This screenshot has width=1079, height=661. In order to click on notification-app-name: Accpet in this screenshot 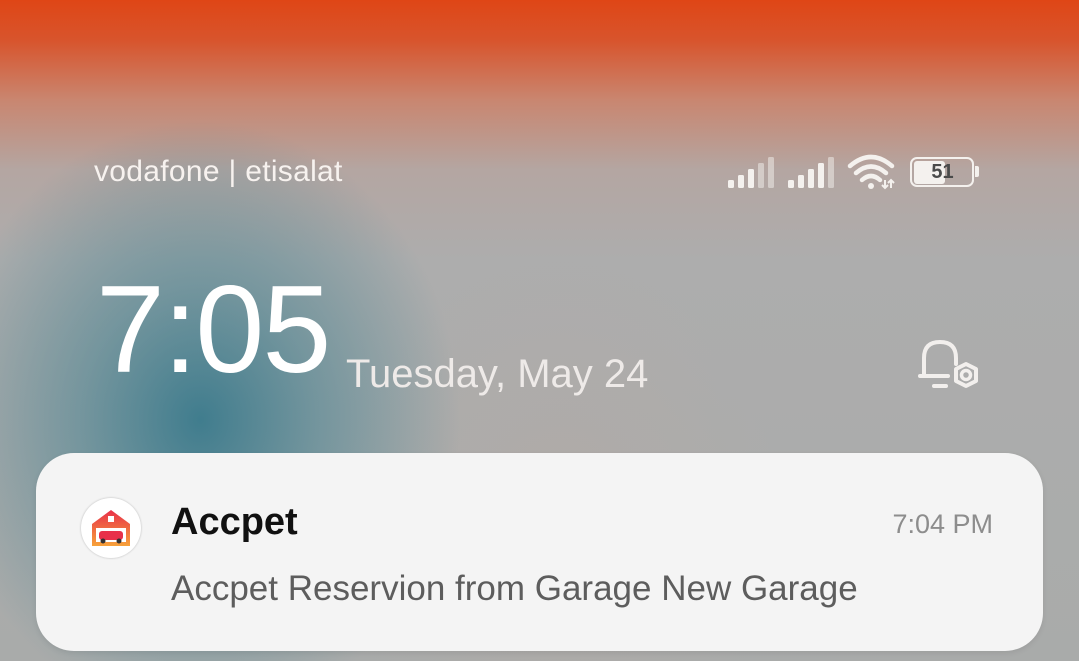, I will do `click(234, 522)`.